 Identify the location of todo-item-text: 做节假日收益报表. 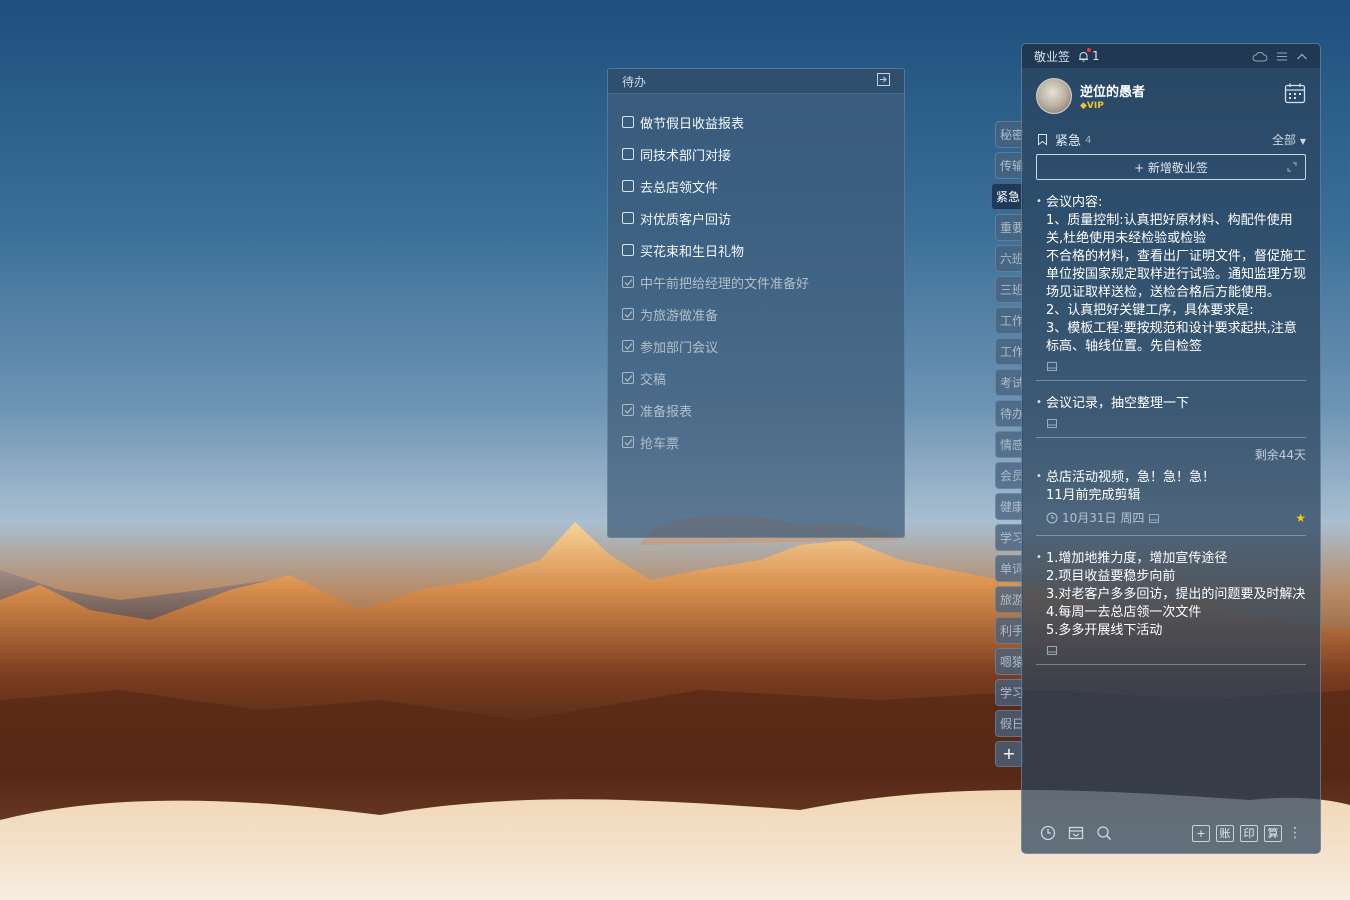
(692, 124).